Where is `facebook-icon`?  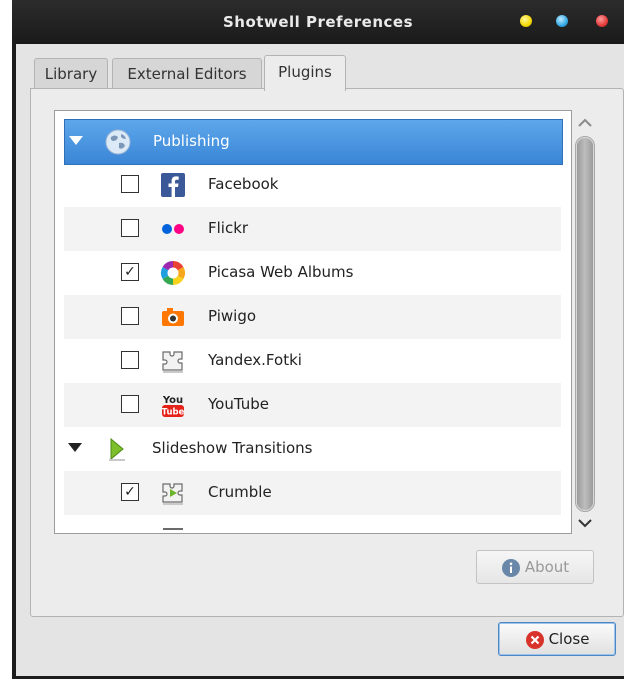 facebook-icon is located at coordinates (173, 185).